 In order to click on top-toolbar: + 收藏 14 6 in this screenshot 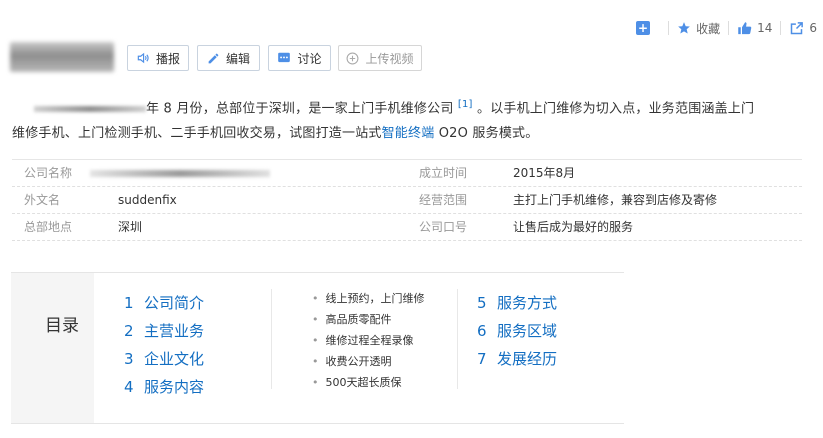, I will do `click(726, 28)`.